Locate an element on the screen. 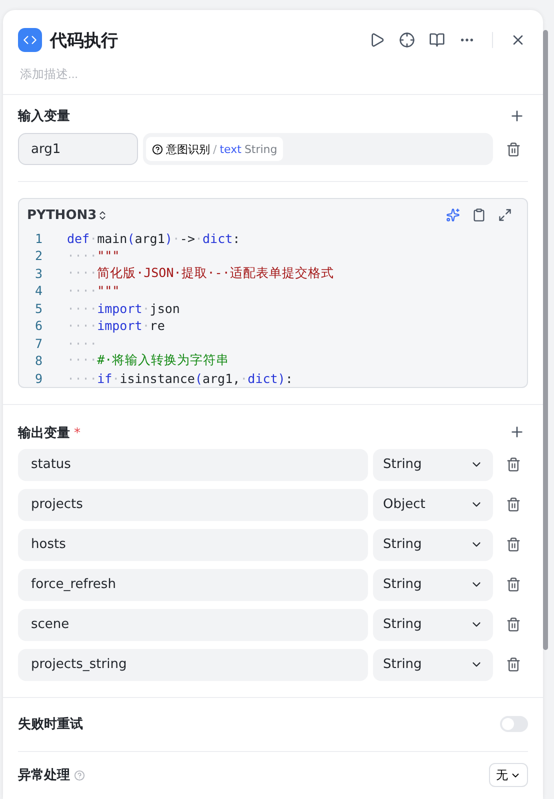  type-select: Object is located at coordinates (433, 504).